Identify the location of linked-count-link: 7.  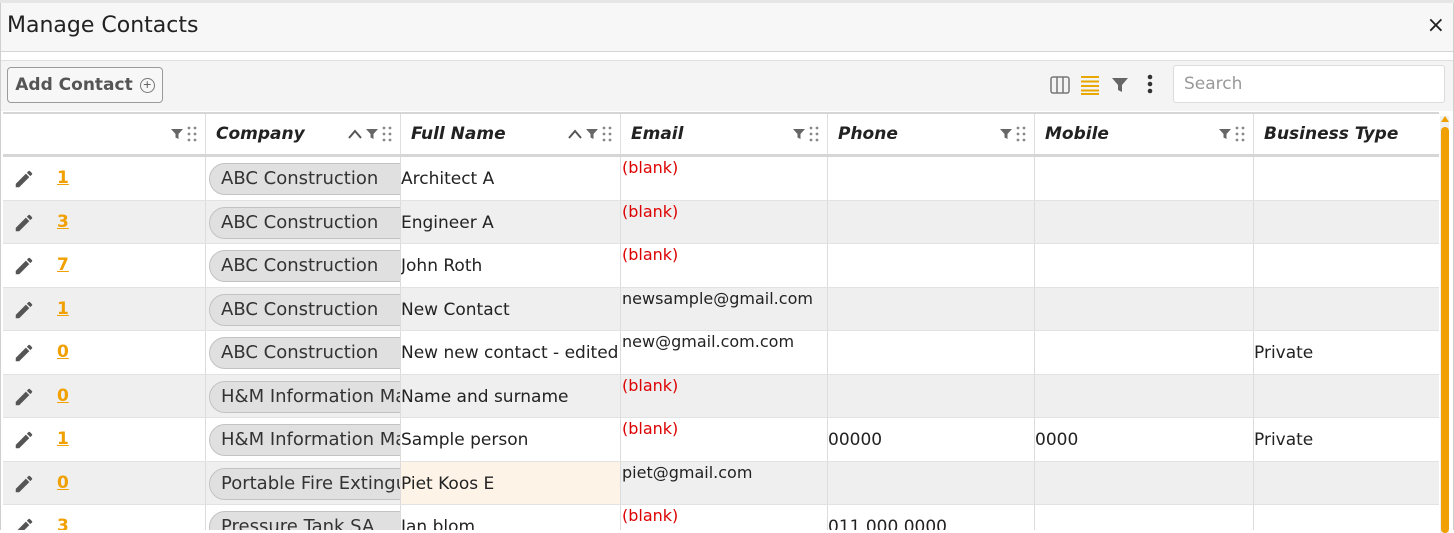
(63, 265).